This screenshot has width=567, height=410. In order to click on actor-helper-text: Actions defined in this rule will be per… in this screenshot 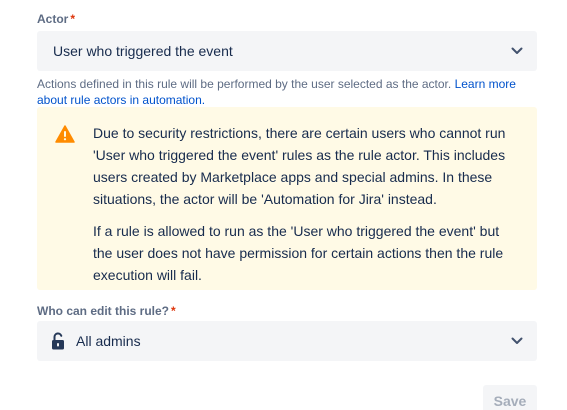, I will do `click(282, 92)`.